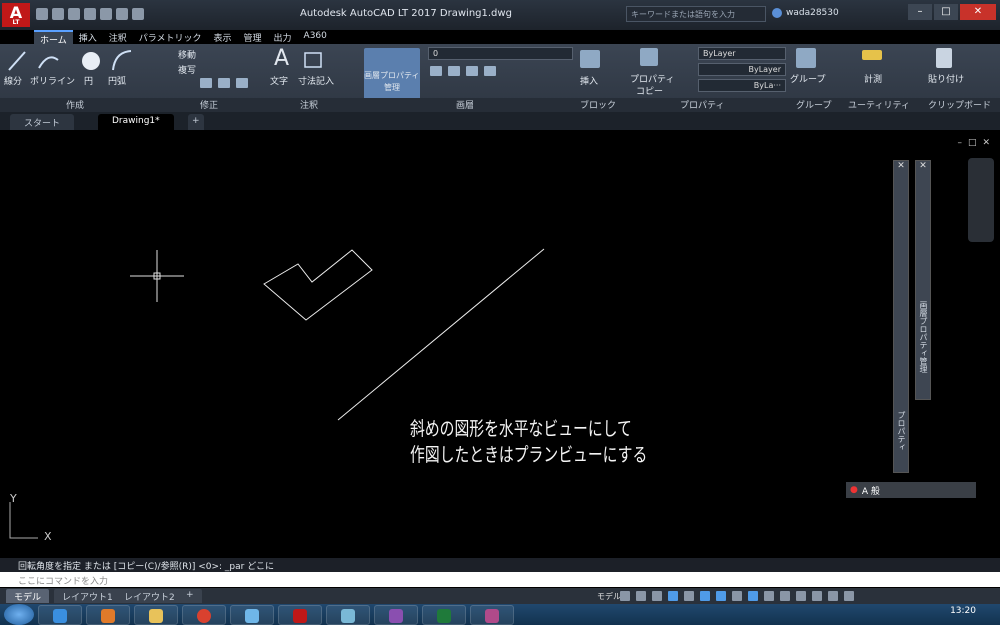 Image resolution: width=1000 pixels, height=625 pixels. Describe the element at coordinates (90, 14) in the screenshot. I see `save-as-icon` at that location.